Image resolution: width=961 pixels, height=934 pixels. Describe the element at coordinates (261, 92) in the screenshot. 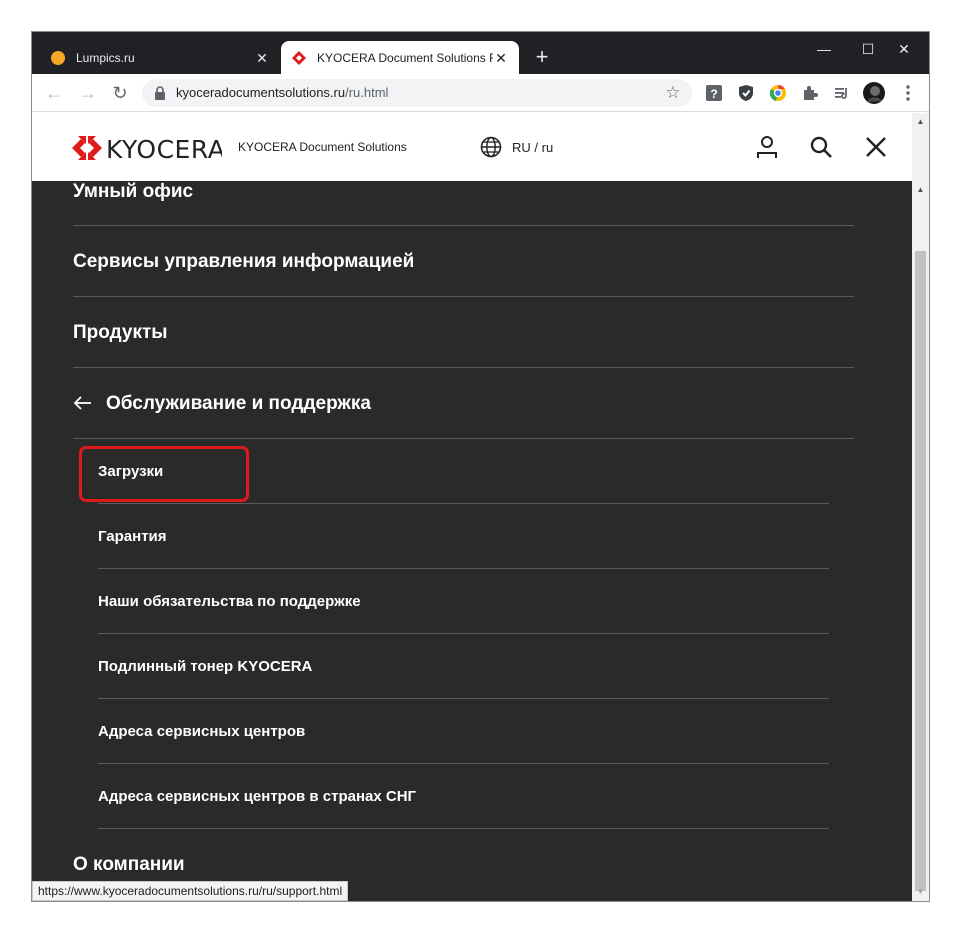

I see `url-host: kyoceradocumentsolutions.ru` at that location.